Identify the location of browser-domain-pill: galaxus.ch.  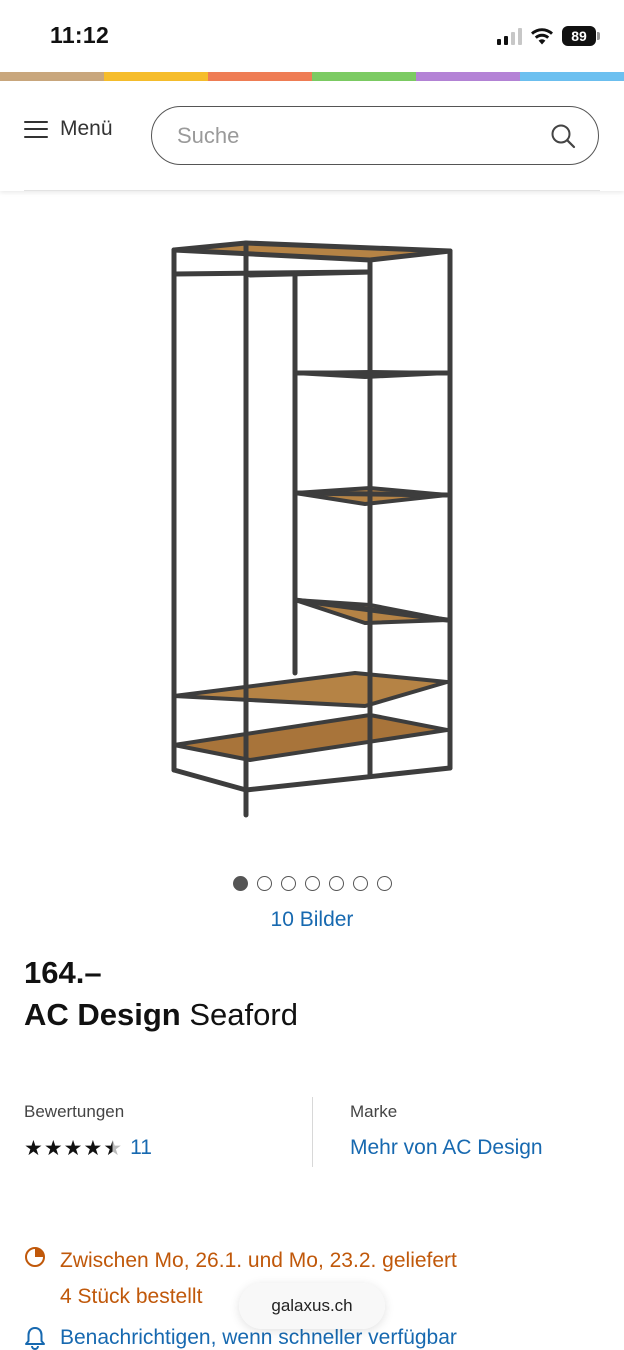
(312, 1306).